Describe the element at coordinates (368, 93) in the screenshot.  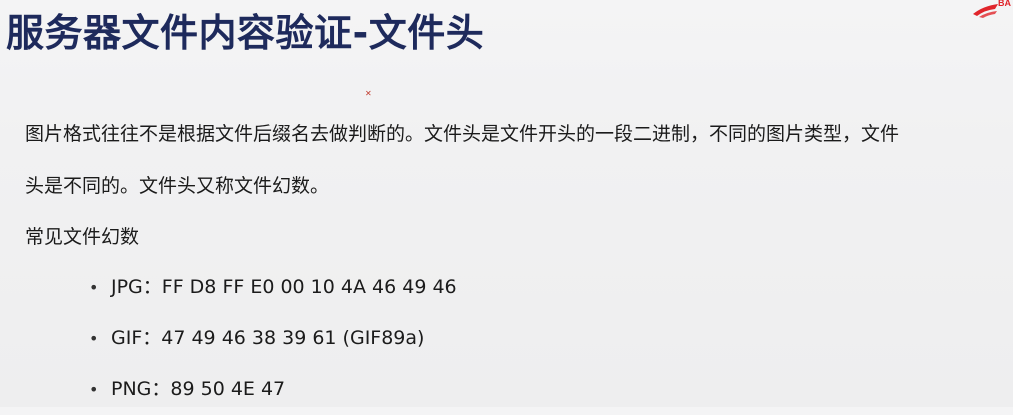
I see `cursor-mark-icon: ✕` at that location.